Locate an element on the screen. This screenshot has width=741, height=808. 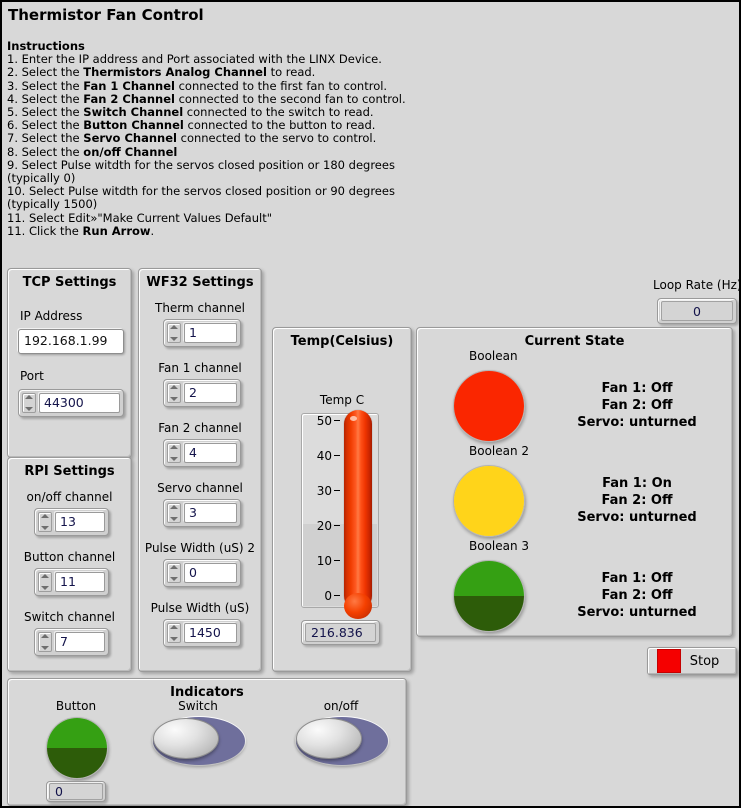
rpi-switch-channel-spinner-icon is located at coordinates (45, 642).